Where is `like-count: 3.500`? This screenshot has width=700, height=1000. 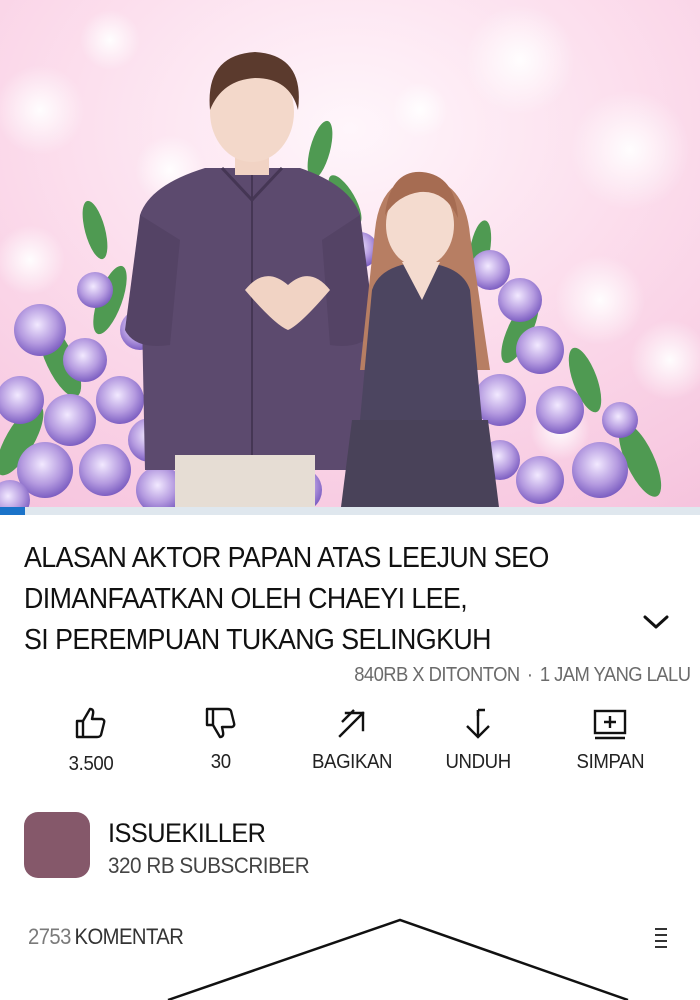
like-count: 3.500 is located at coordinates (91, 764).